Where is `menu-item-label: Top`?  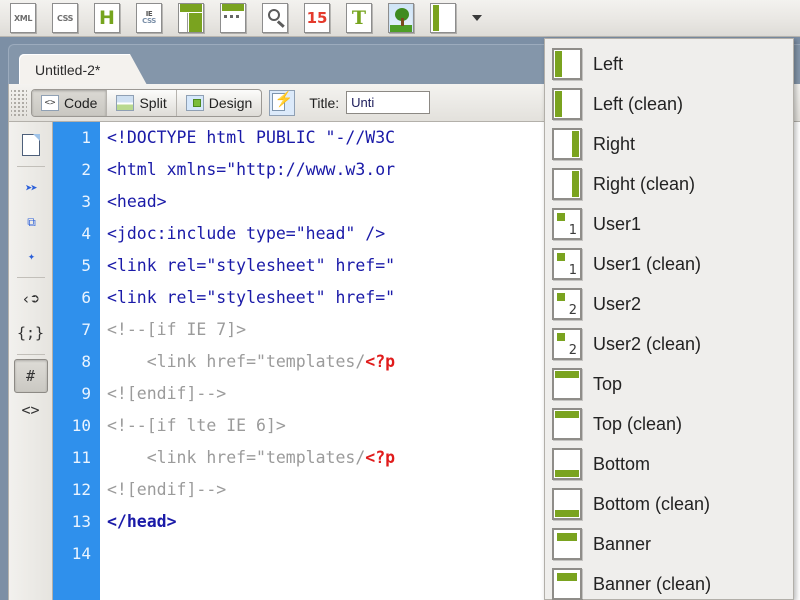
menu-item-label: Top is located at coordinates (608, 383).